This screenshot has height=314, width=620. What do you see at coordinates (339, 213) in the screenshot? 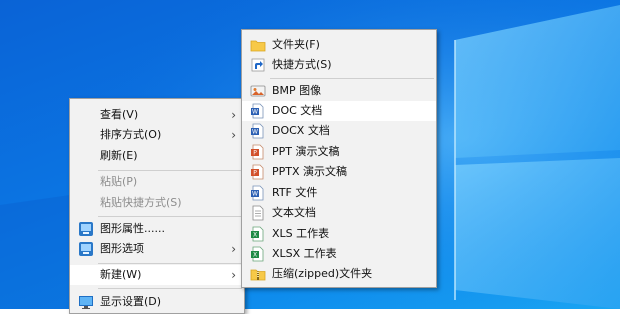
I see `menu-item-new-text-document: 文本文档` at bounding box center [339, 213].